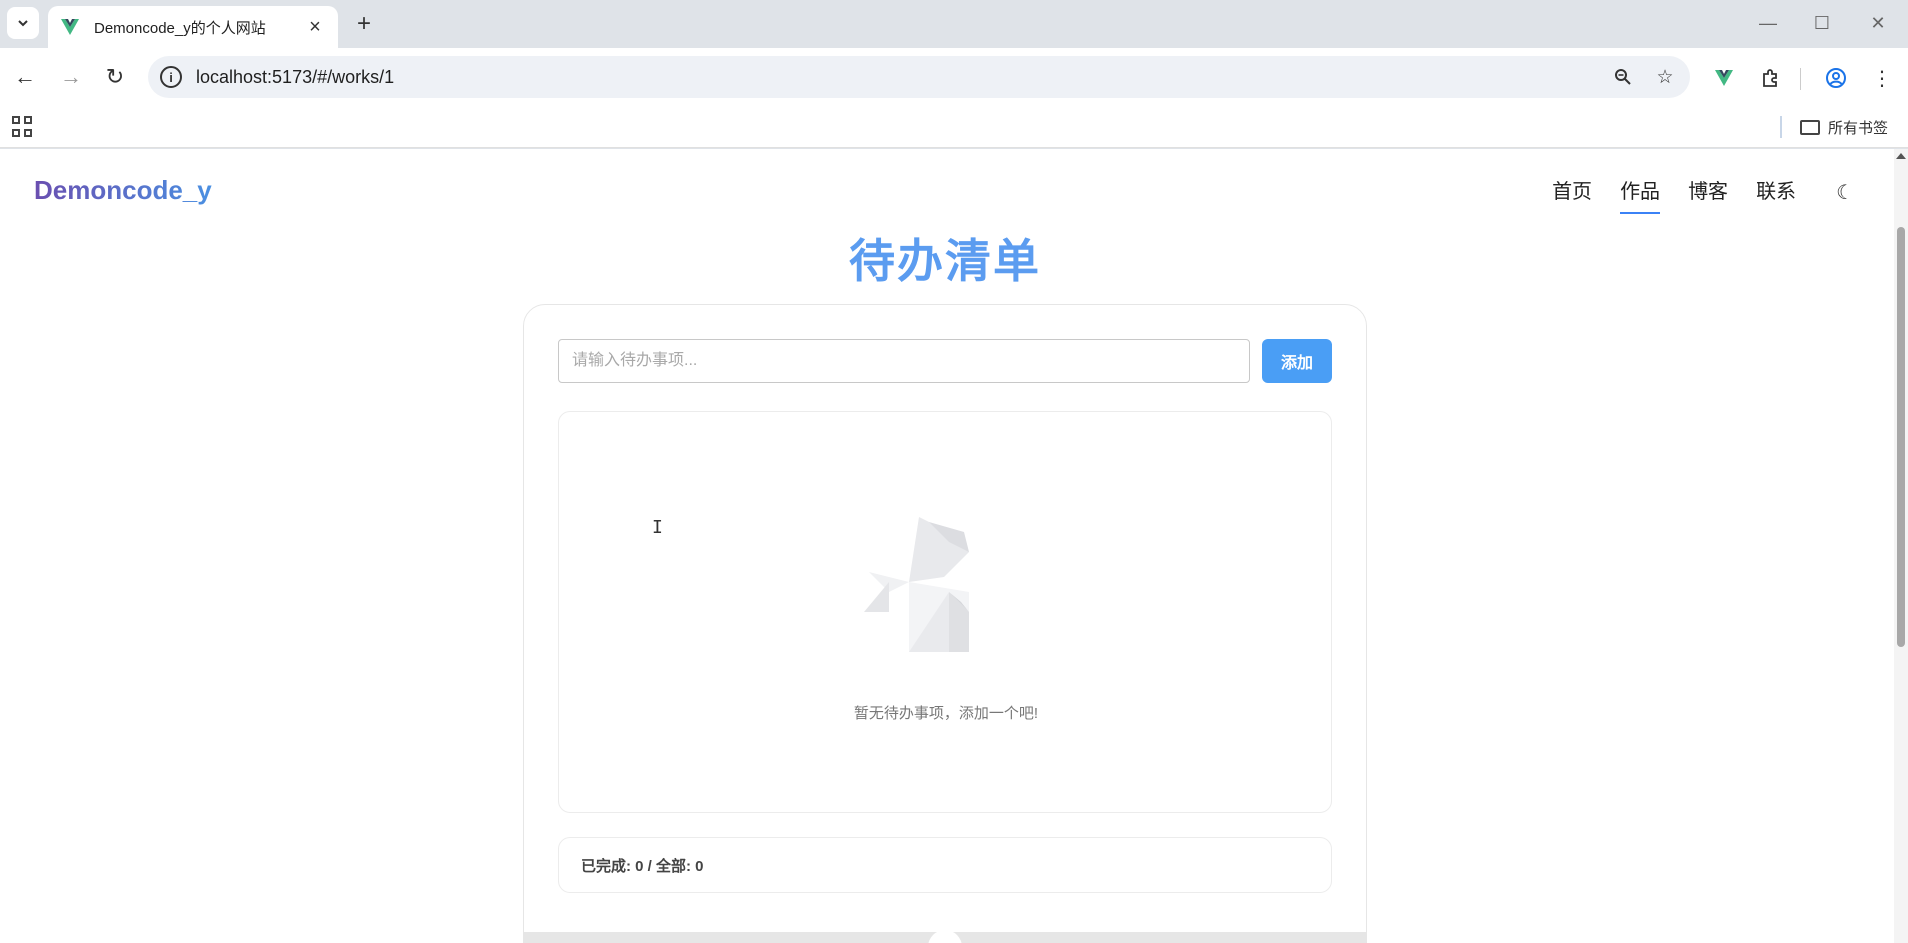 The width and height of the screenshot is (1908, 943). What do you see at coordinates (901, 77) in the screenshot?
I see `url-text: localhost:5173/#/works/1` at bounding box center [901, 77].